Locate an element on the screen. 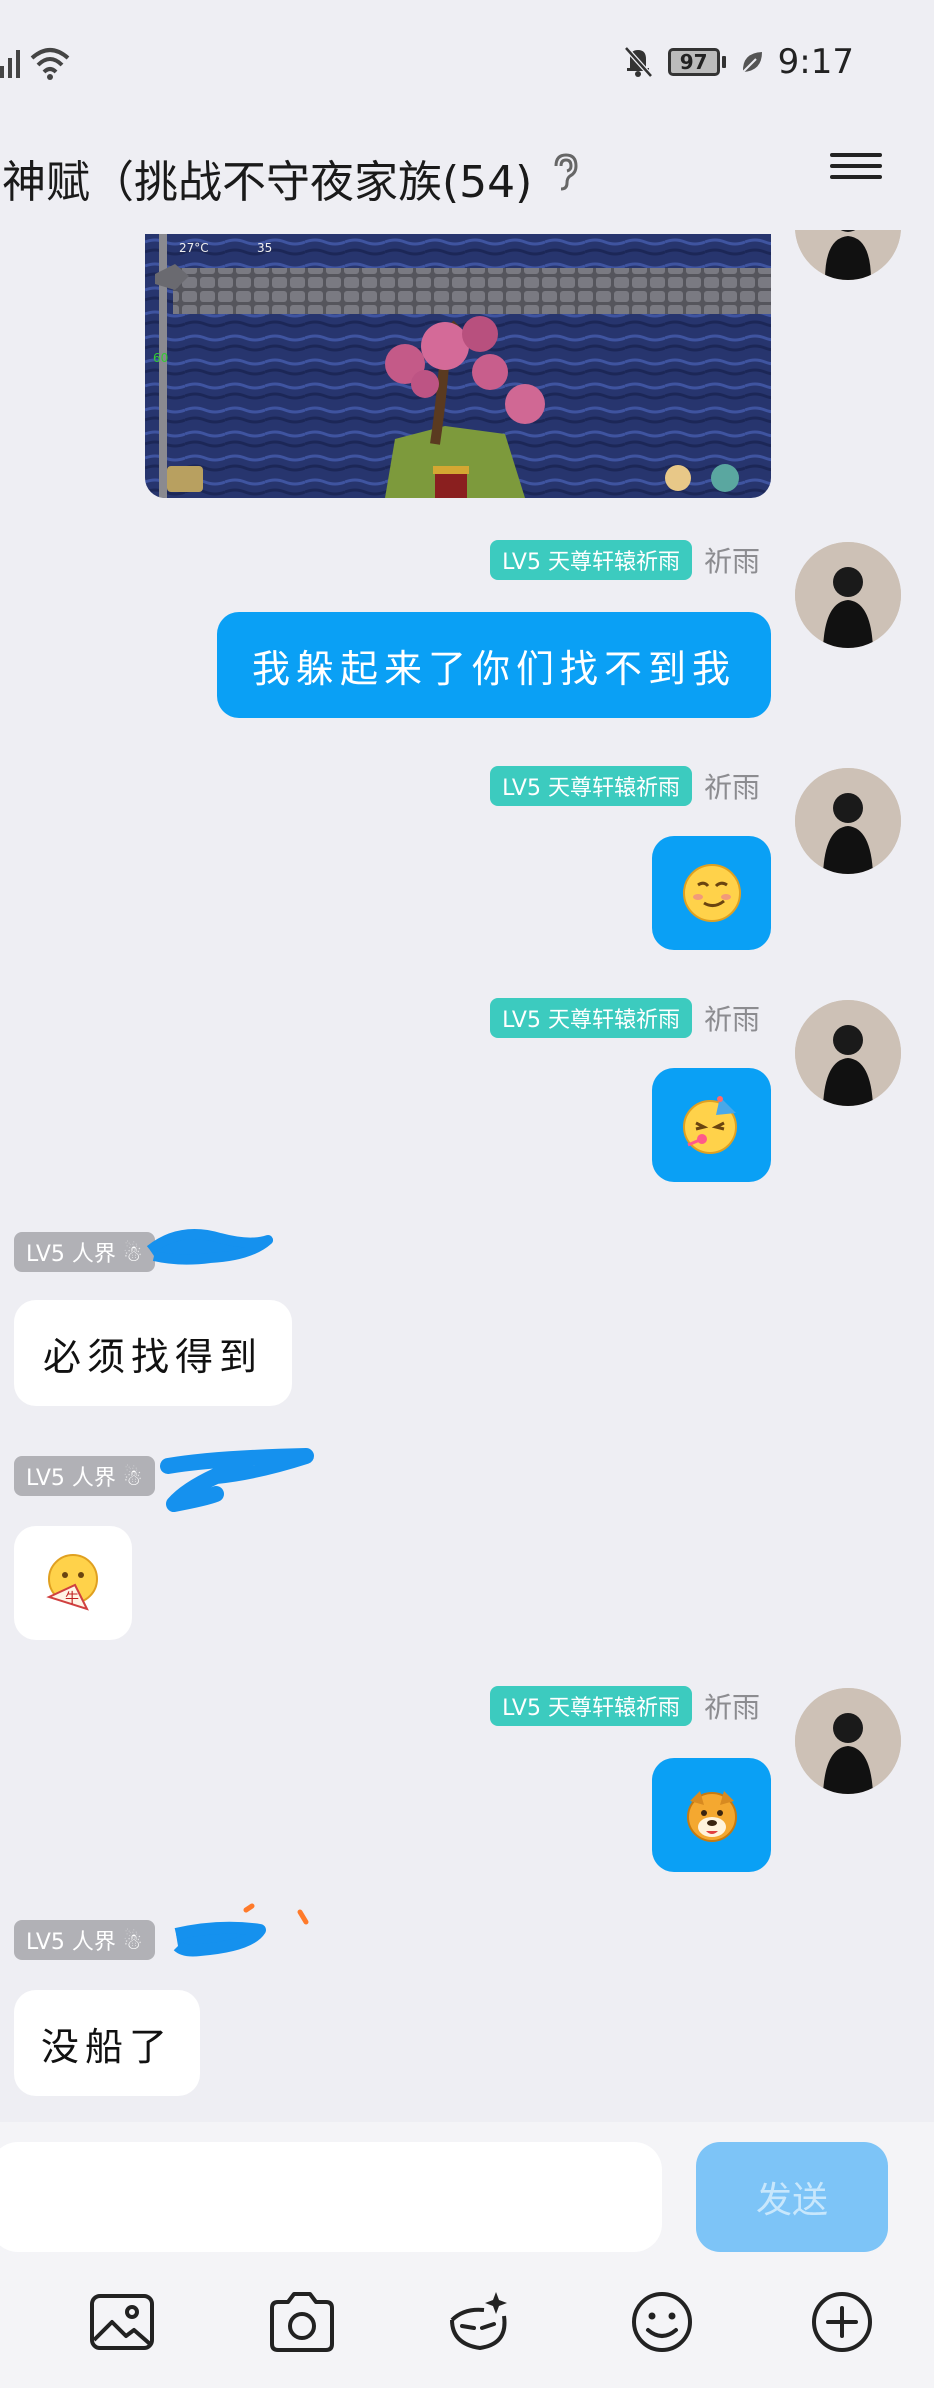  fan-char: 牛 is located at coordinates (72, 1599).